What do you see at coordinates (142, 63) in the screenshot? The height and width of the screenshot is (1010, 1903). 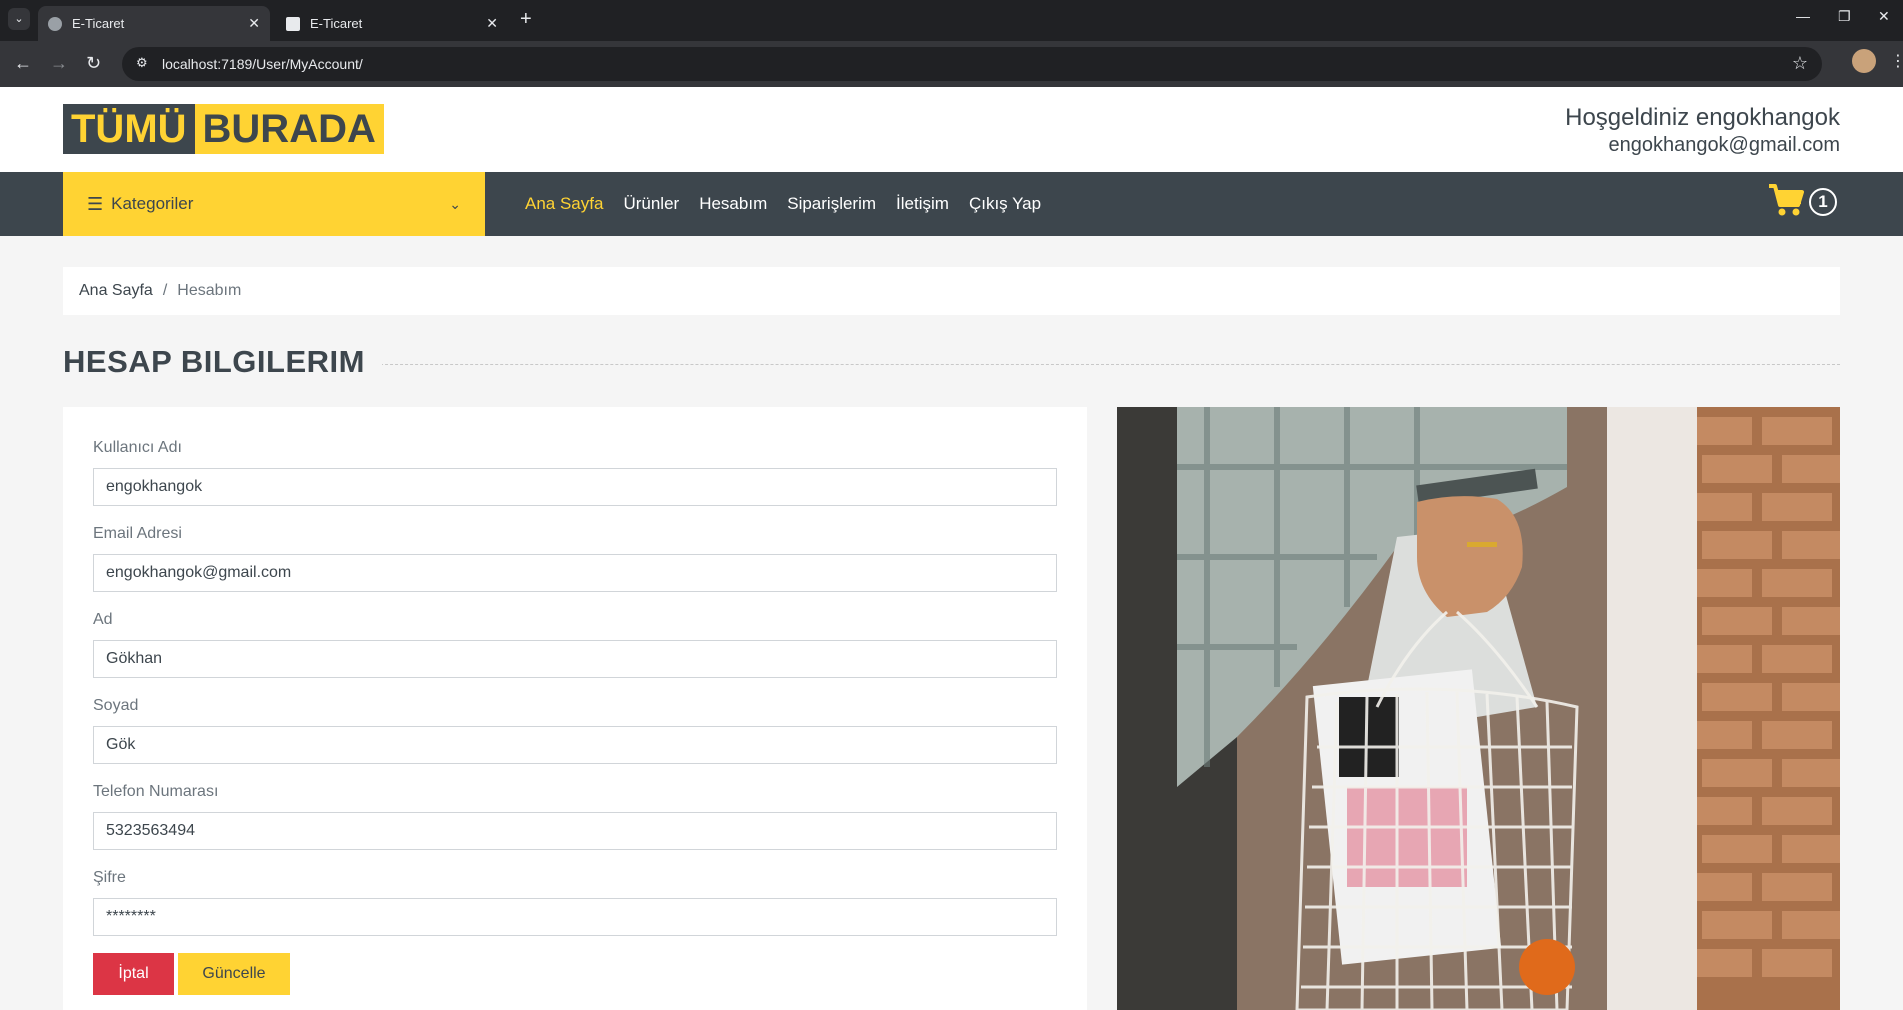 I see `site-info-icon: ⚙` at bounding box center [142, 63].